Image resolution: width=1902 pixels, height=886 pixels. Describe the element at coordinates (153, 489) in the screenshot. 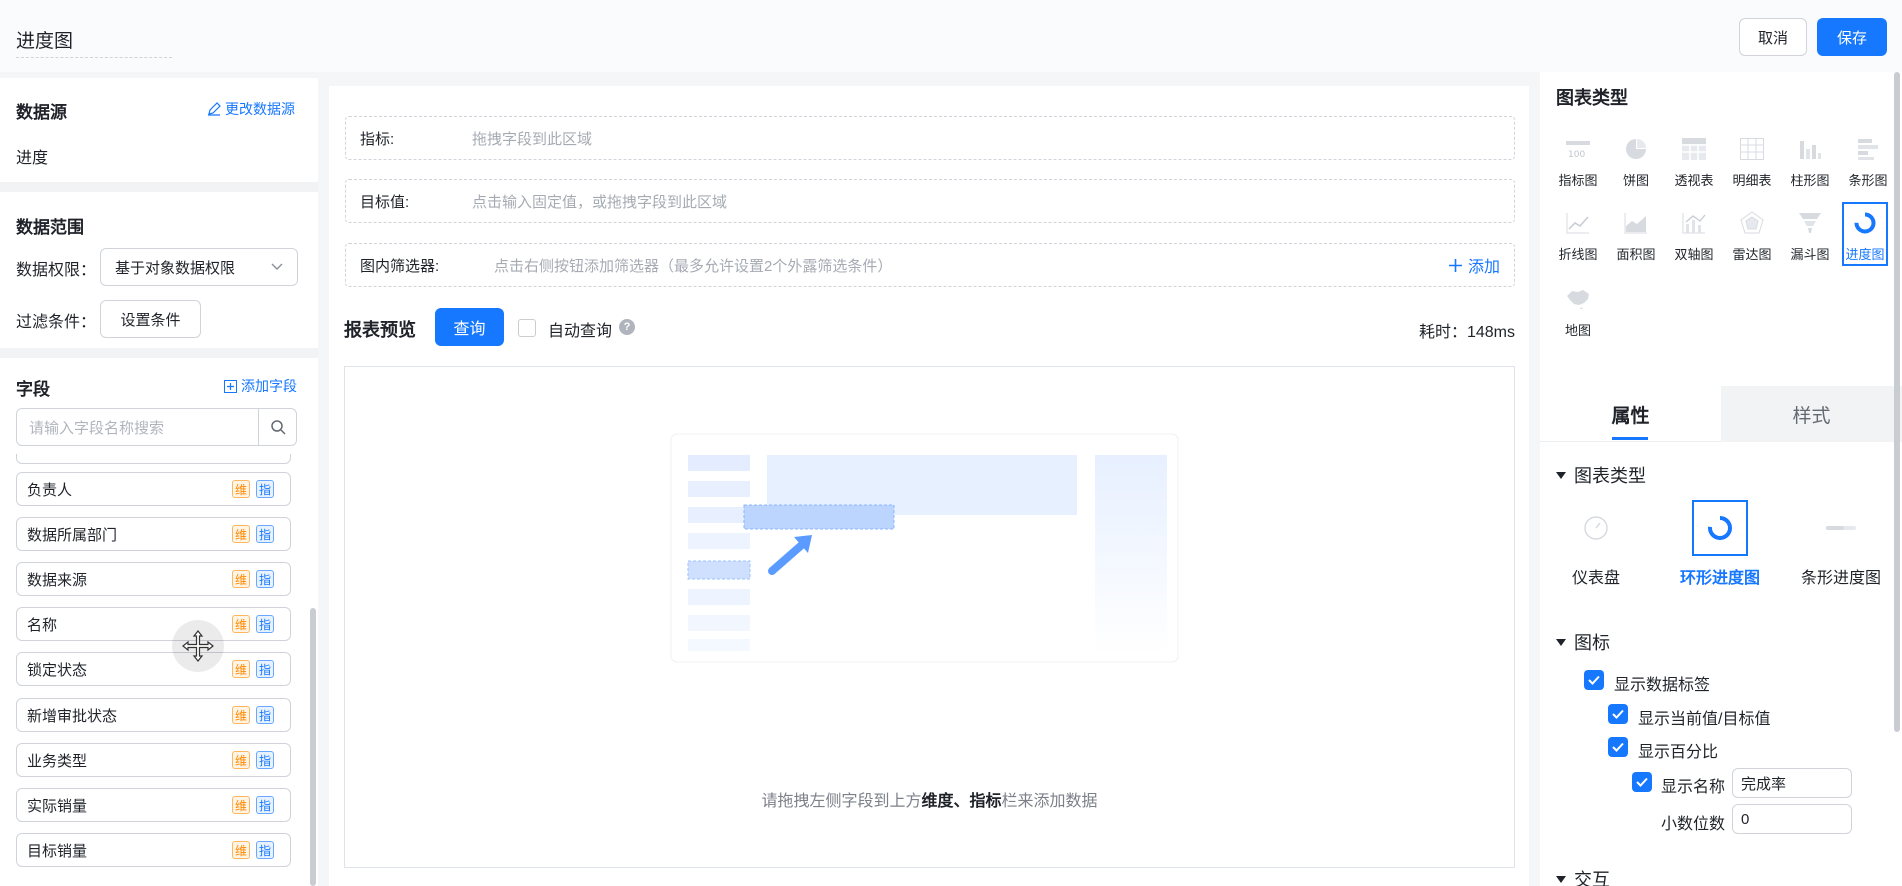

I see `list-item: 负责人 维指` at that location.